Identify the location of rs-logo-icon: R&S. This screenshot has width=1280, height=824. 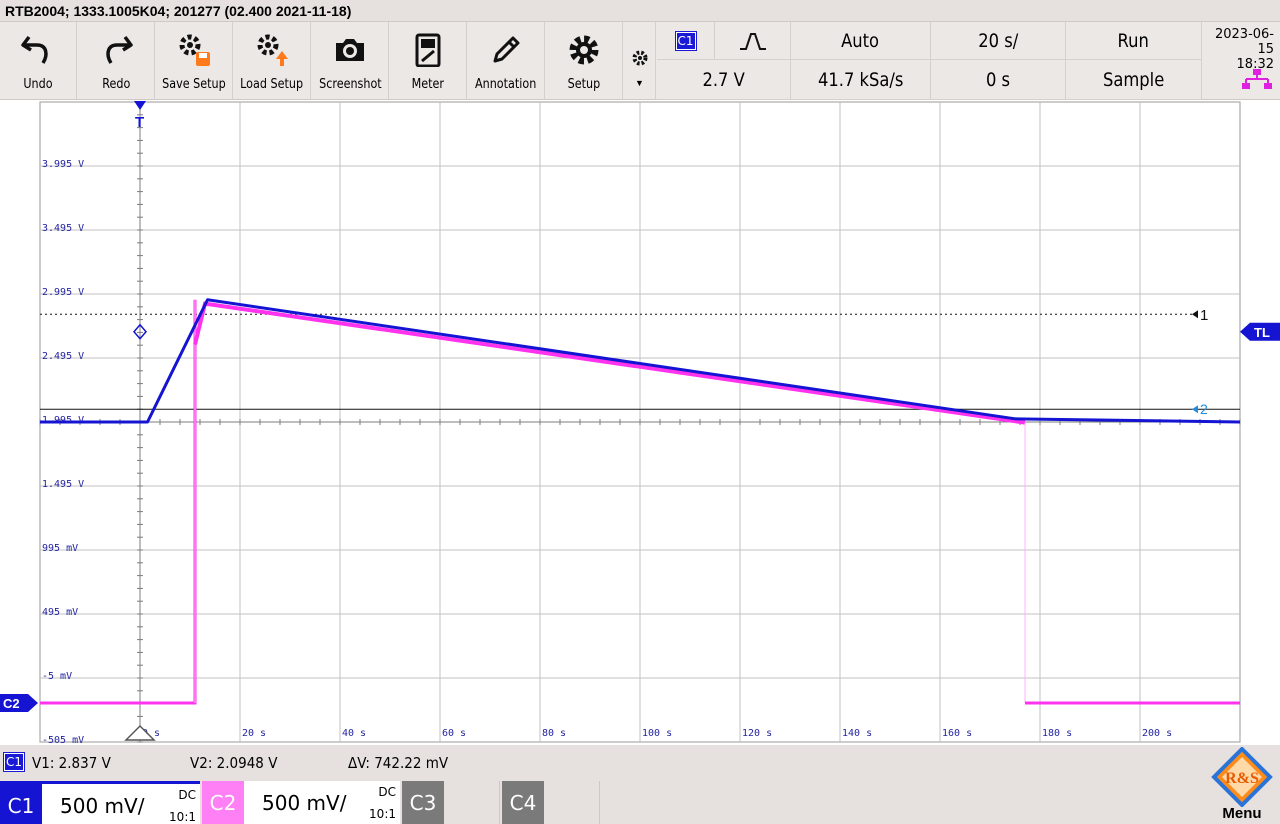
(1242, 777).